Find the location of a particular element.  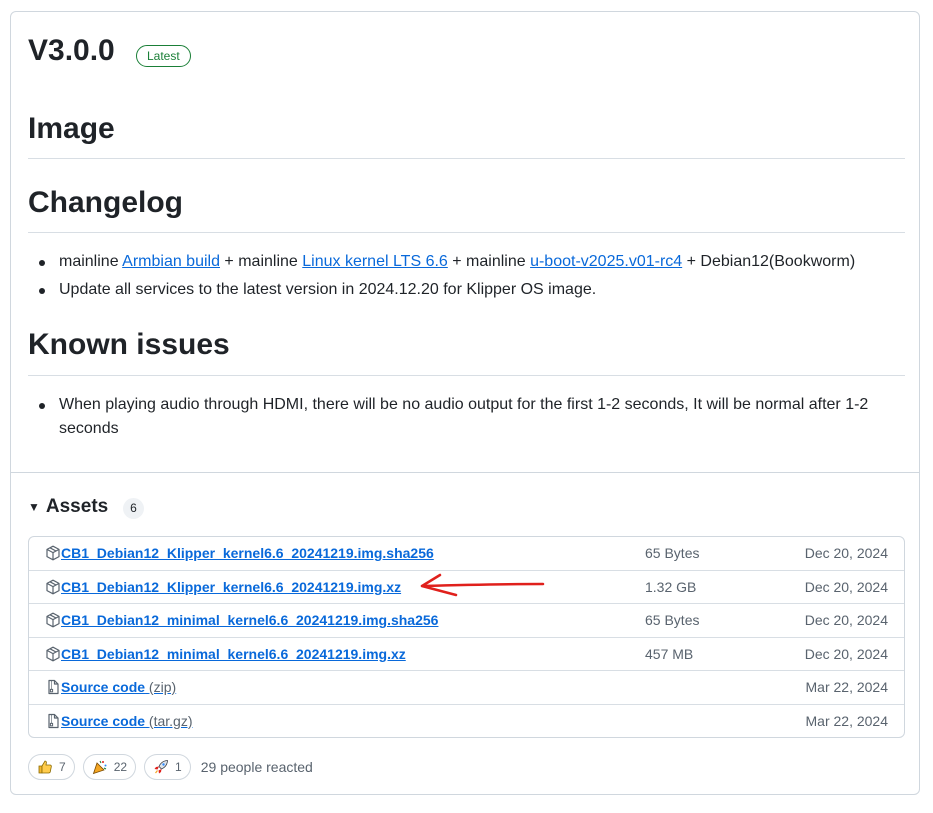

asset-row: Source code (tar.gz) Mar 22, 2024 is located at coordinates (466, 722).